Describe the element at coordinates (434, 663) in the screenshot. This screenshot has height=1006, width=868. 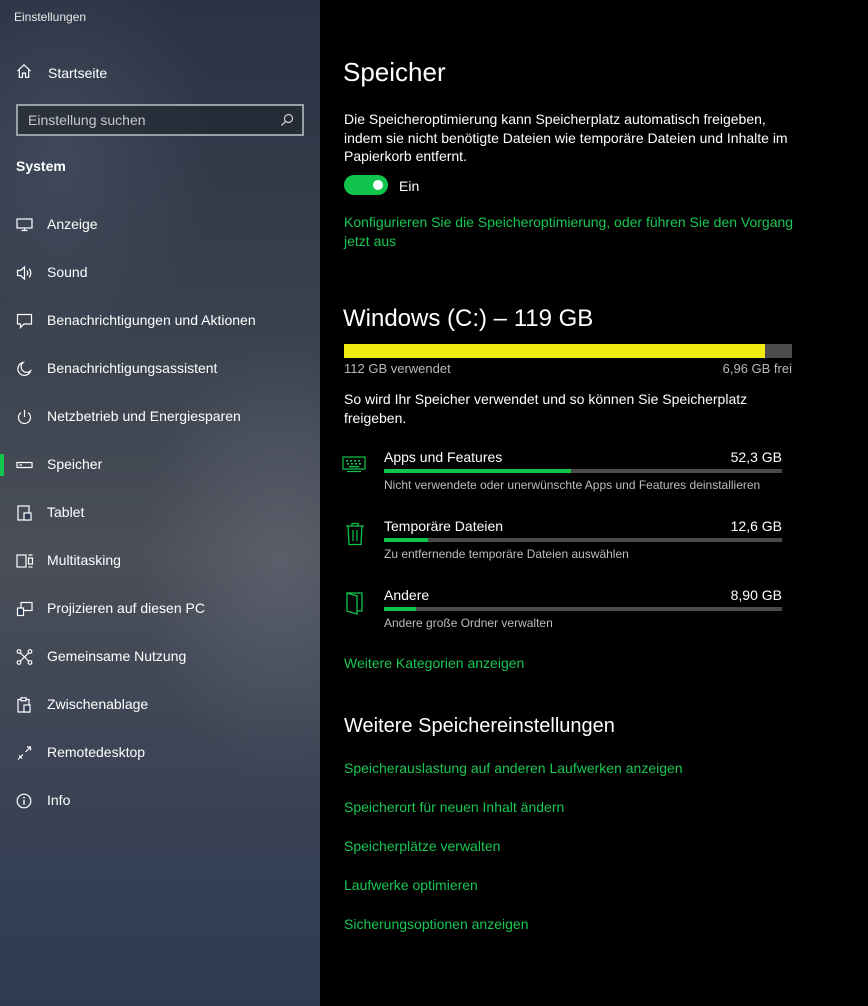
I see `show-more-categories-link: Weitere Kategorien anzeigen` at that location.